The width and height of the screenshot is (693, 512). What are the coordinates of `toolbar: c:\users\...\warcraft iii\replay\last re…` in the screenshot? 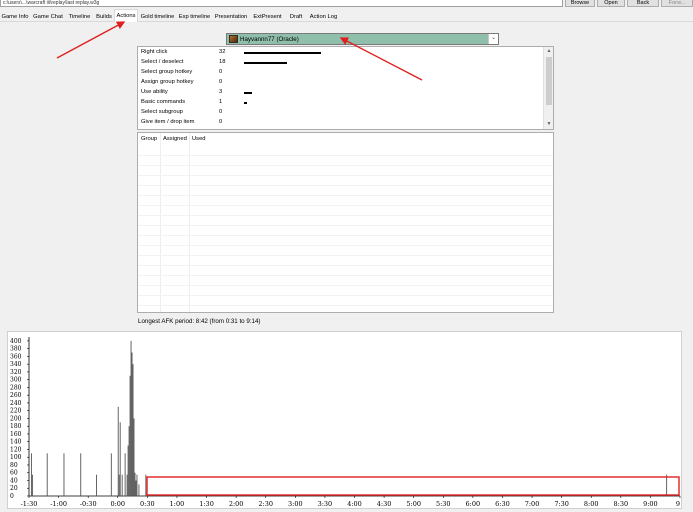 It's located at (346, 4).